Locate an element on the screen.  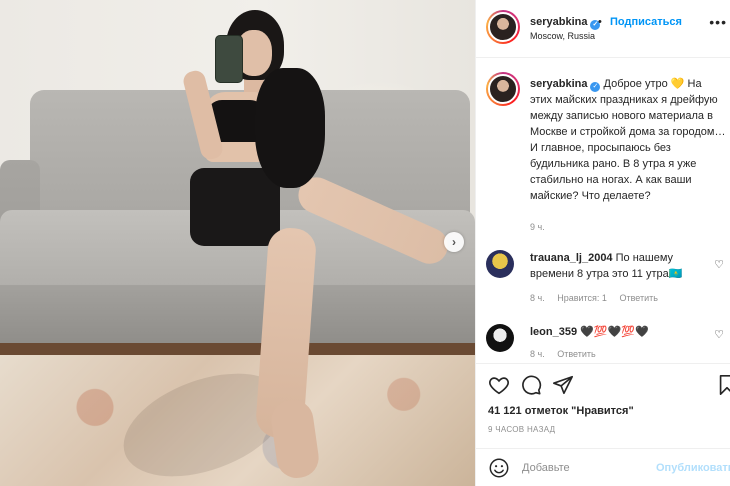
location-link: Moscow, Russia is located at coordinates (562, 36).